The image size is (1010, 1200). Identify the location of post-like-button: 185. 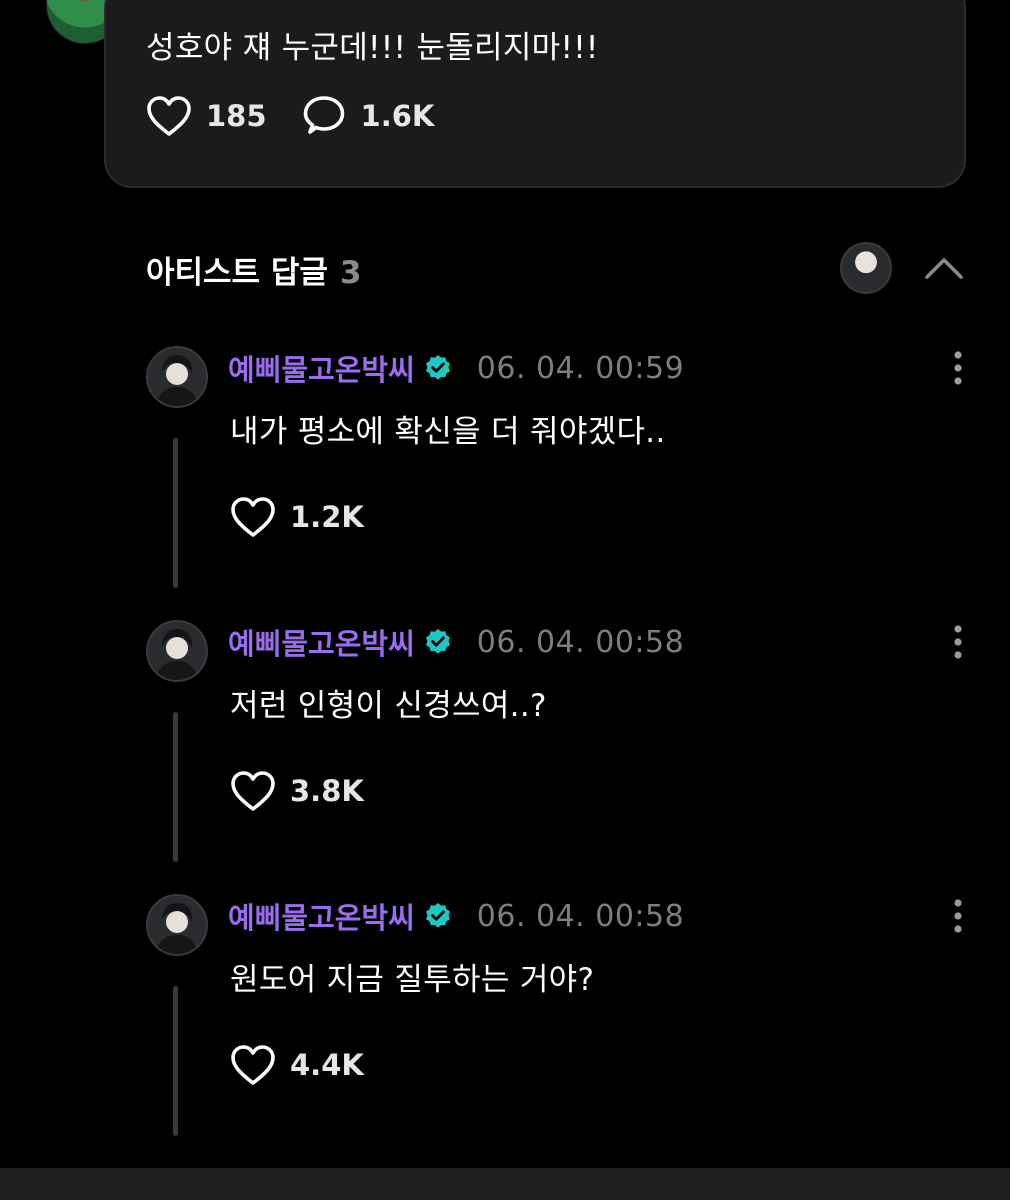
(206, 116).